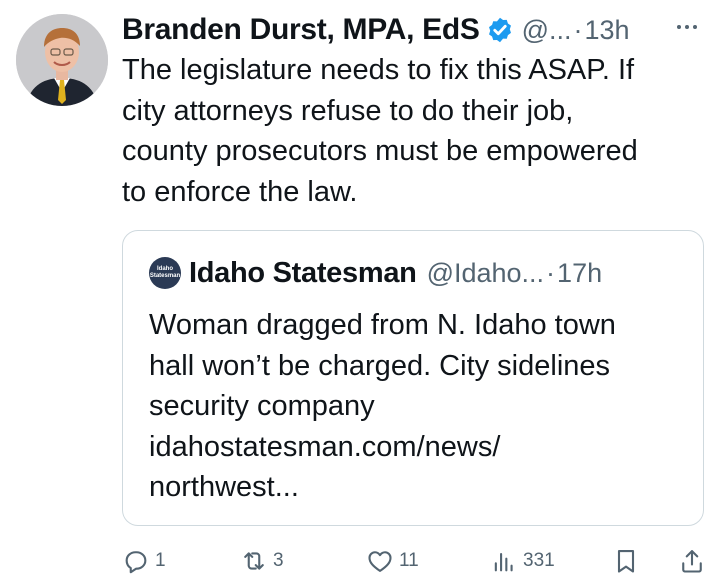  What do you see at coordinates (500, 30) in the screenshot?
I see `verified-badge-icon` at bounding box center [500, 30].